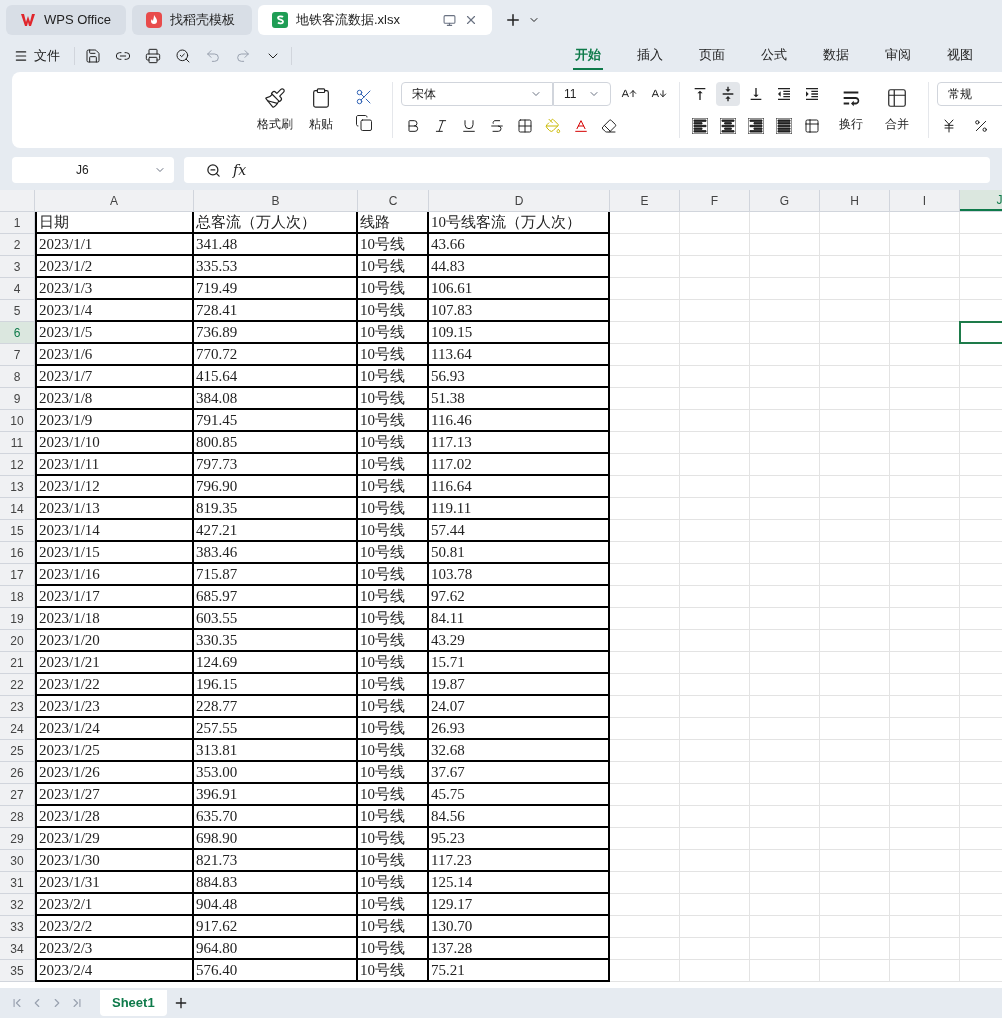 The height and width of the screenshot is (1018, 1002). What do you see at coordinates (471, 20) in the screenshot?
I see `close-icon` at bounding box center [471, 20].